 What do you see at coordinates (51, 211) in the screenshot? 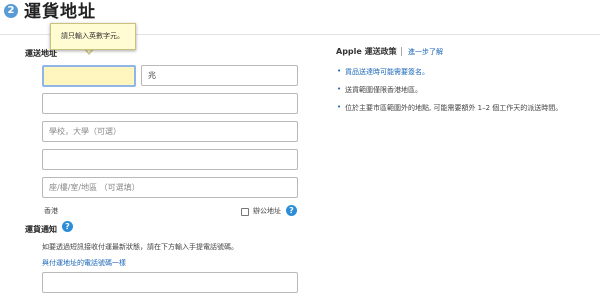
I see `region-label: 香港` at bounding box center [51, 211].